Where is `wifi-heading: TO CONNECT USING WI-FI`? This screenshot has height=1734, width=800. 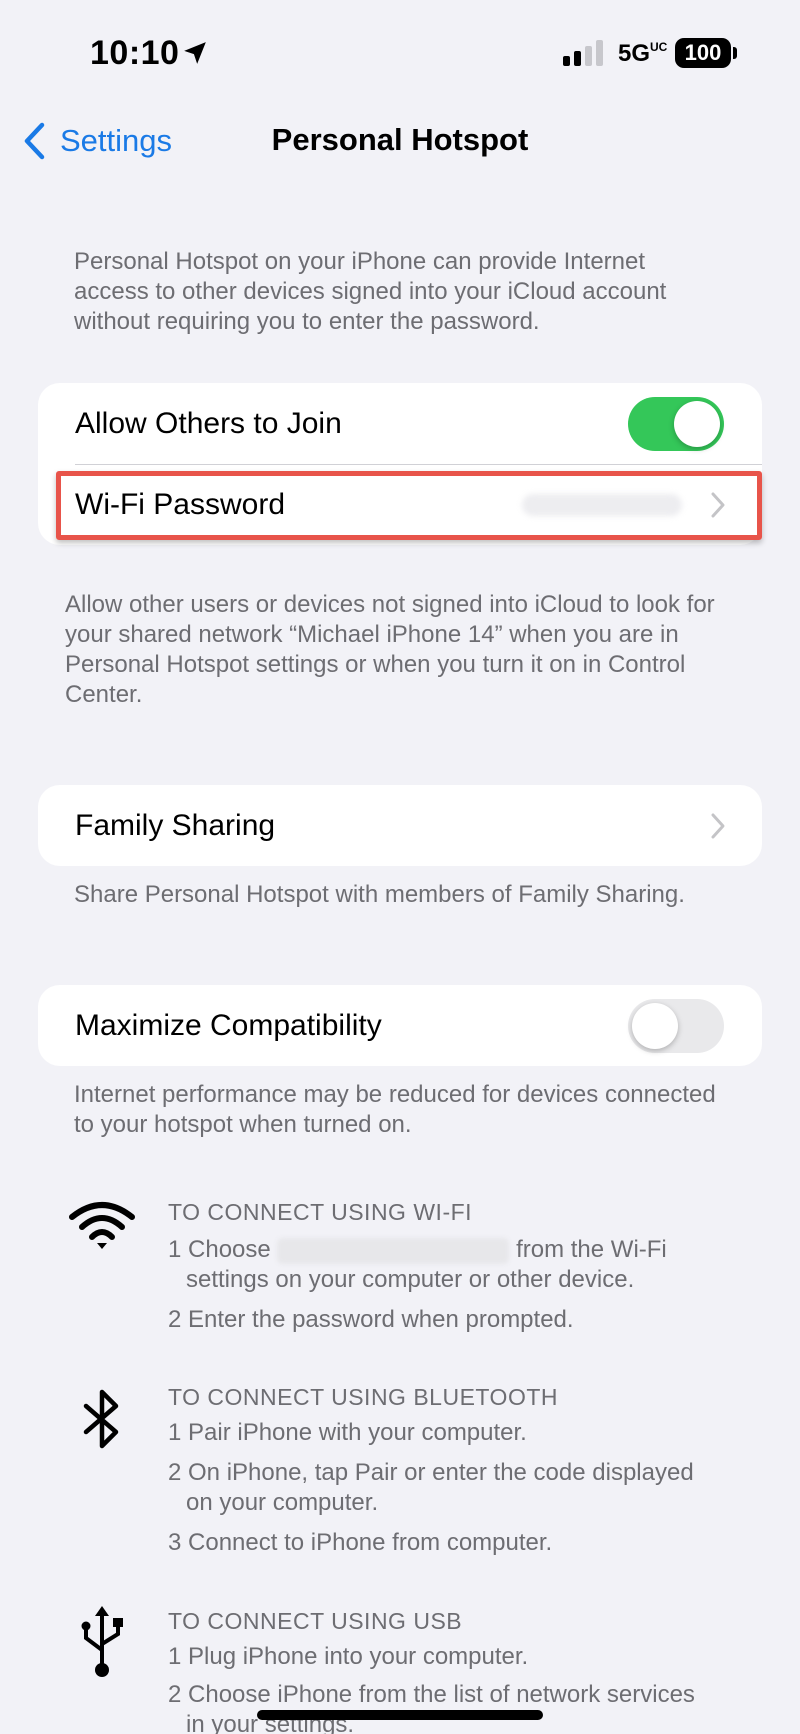 wifi-heading: TO CONNECT USING WI-FI is located at coordinates (320, 1212).